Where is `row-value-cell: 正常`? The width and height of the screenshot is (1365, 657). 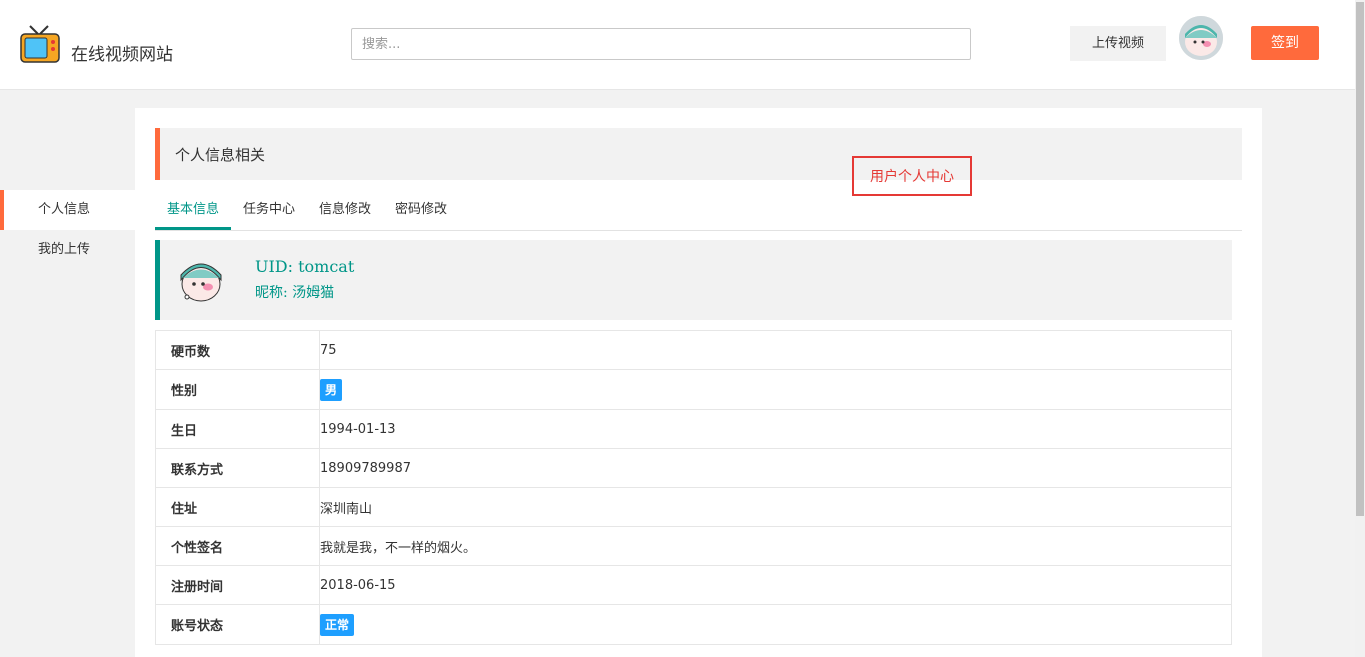
row-value-cell: 正常 is located at coordinates (775, 624).